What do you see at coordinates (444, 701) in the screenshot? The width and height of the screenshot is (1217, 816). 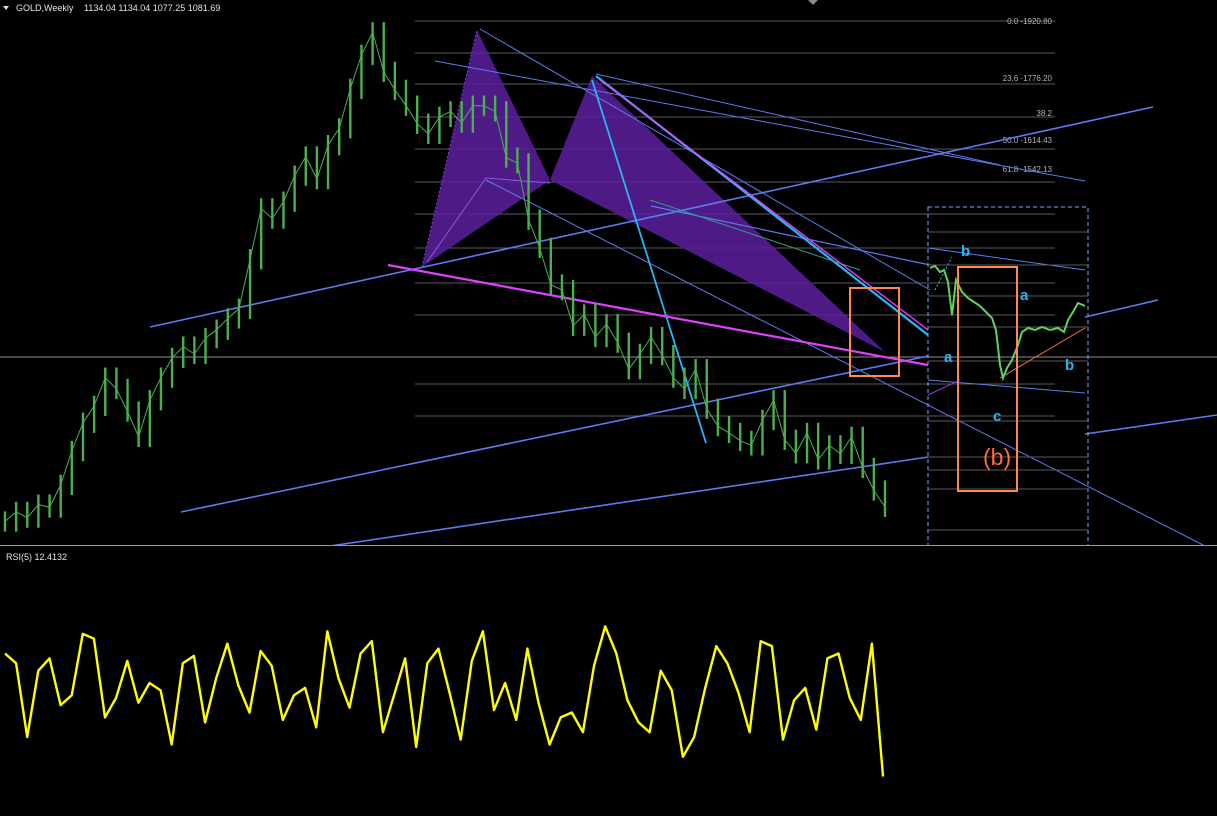 I see `rsi-series` at bounding box center [444, 701].